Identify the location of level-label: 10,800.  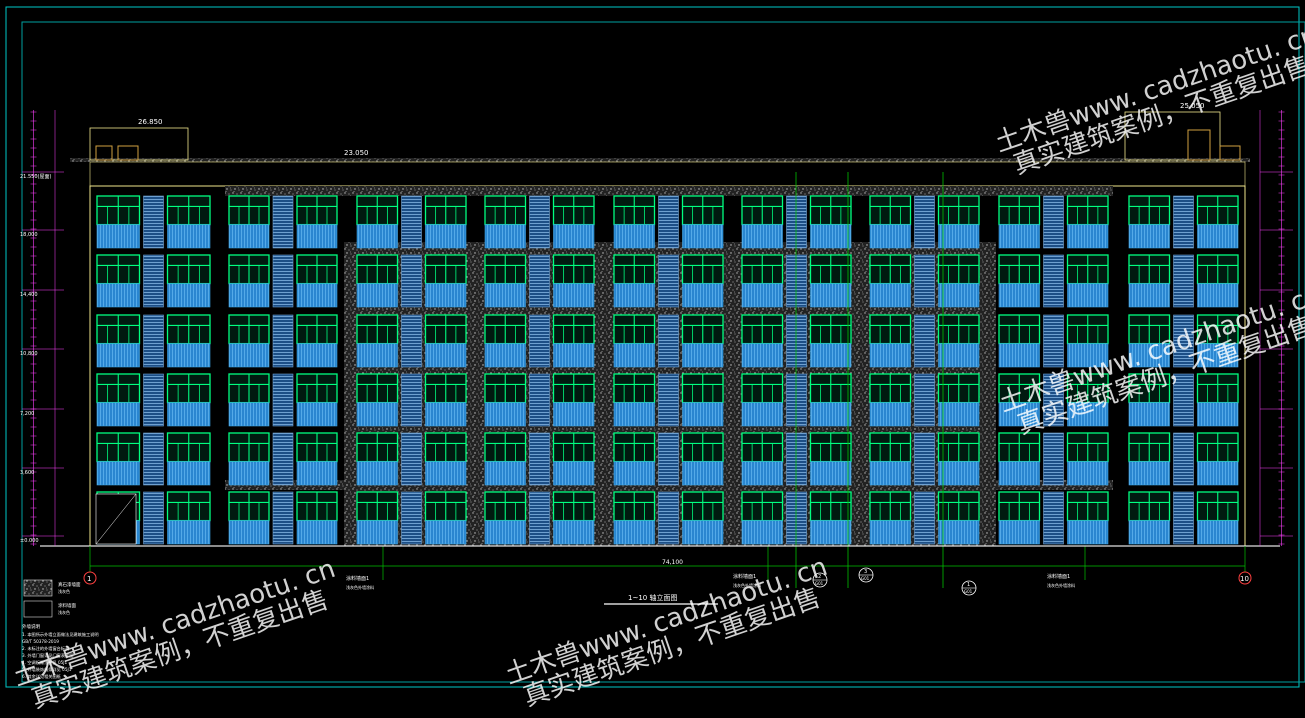
(29, 354).